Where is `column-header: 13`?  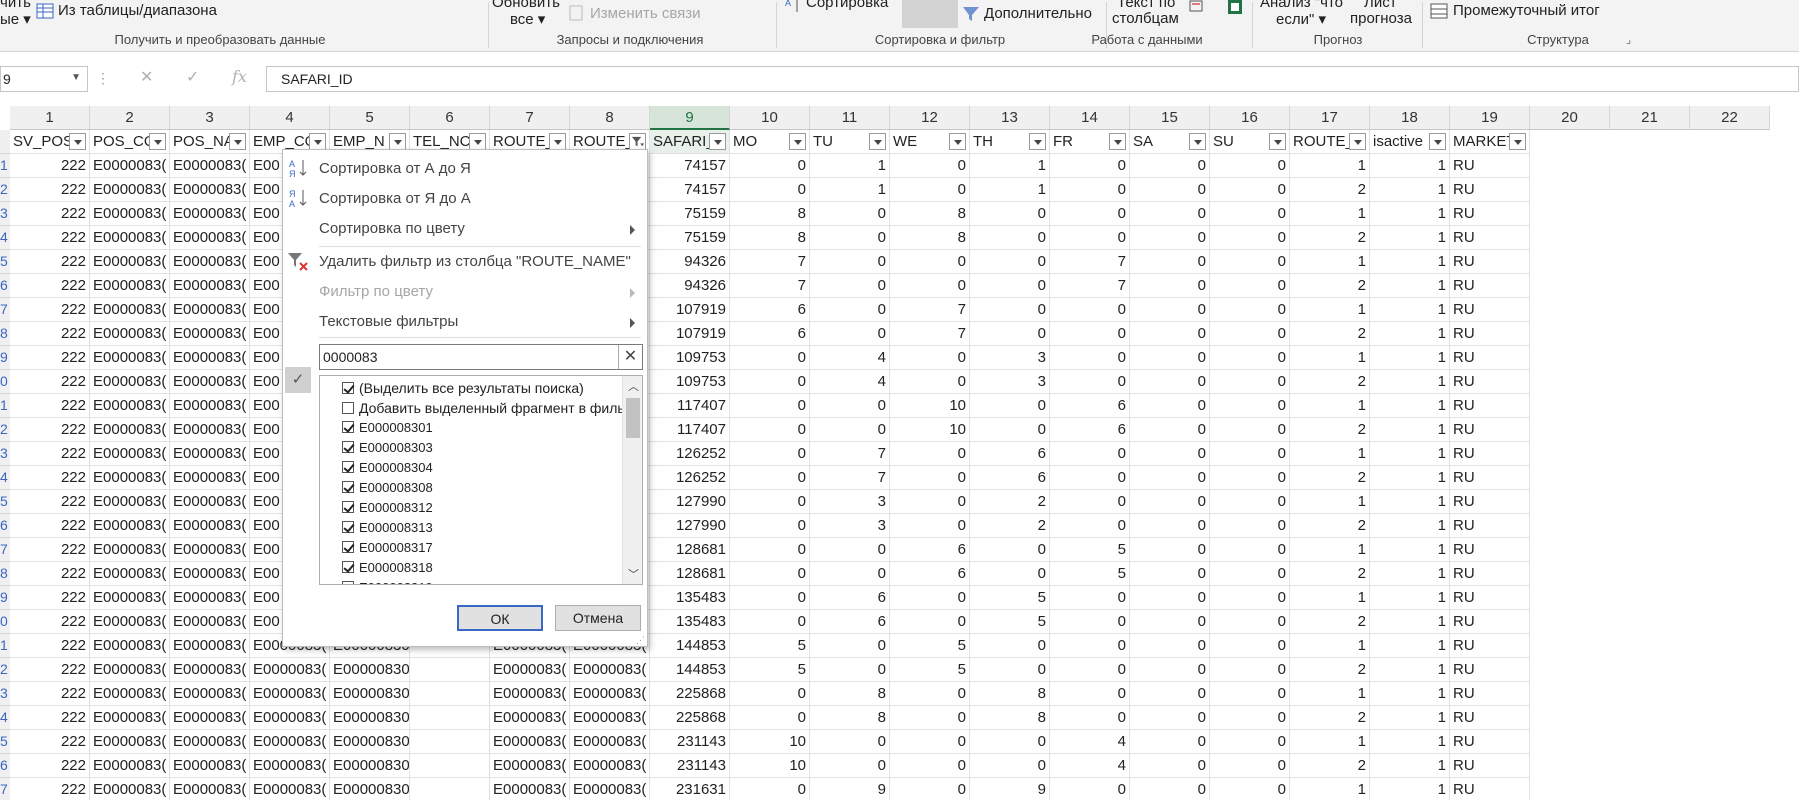 column-header: 13 is located at coordinates (1010, 118).